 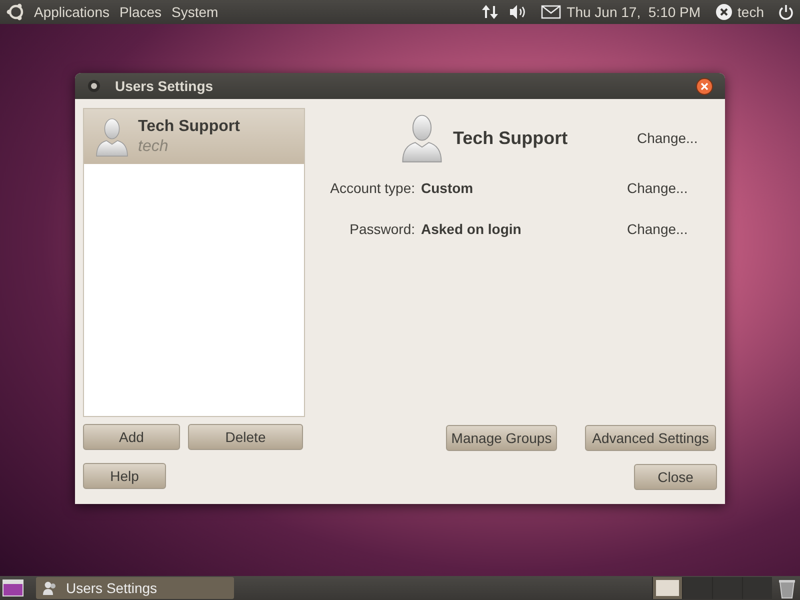 What do you see at coordinates (381, 229) in the screenshot?
I see `field-label: Password:` at bounding box center [381, 229].